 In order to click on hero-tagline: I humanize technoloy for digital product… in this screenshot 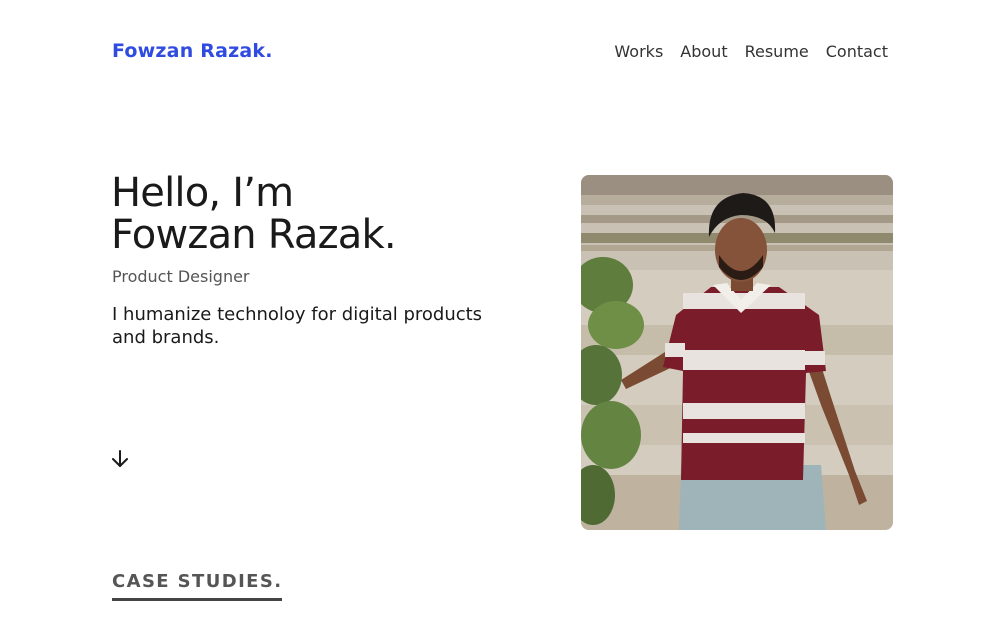, I will do `click(297, 326)`.